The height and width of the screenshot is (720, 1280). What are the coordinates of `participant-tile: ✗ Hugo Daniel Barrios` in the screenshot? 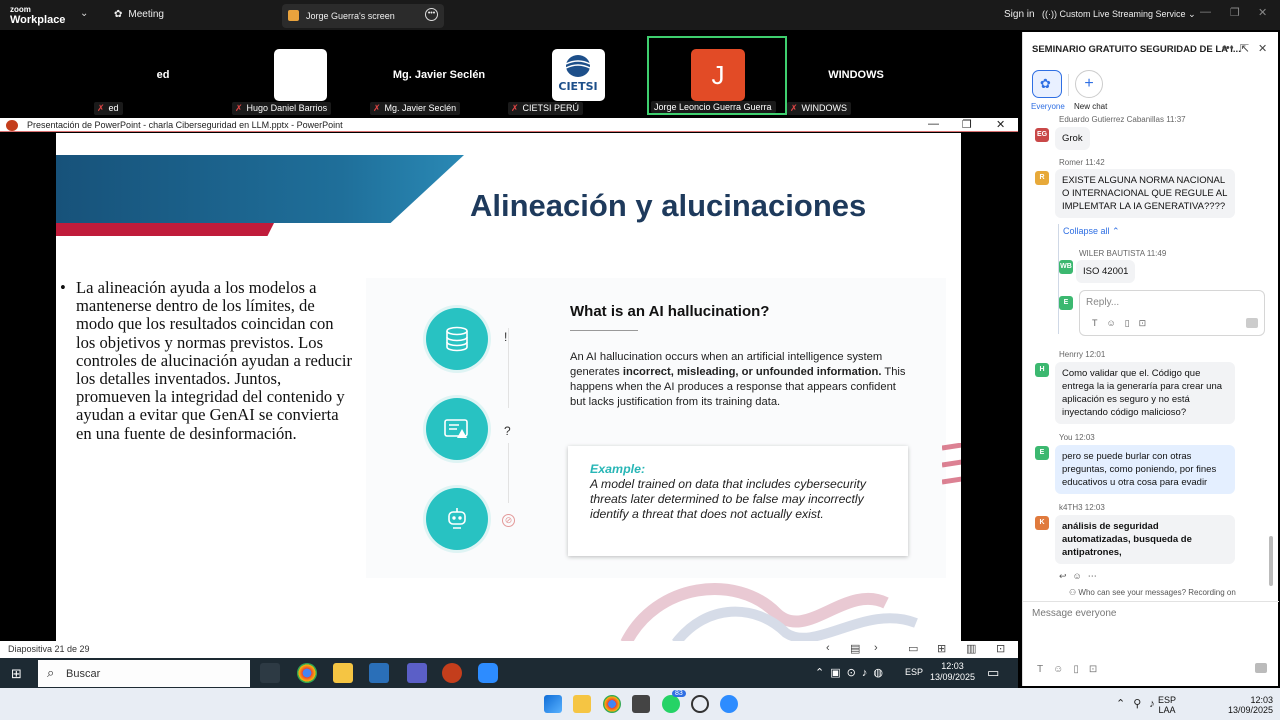 It's located at (301, 75).